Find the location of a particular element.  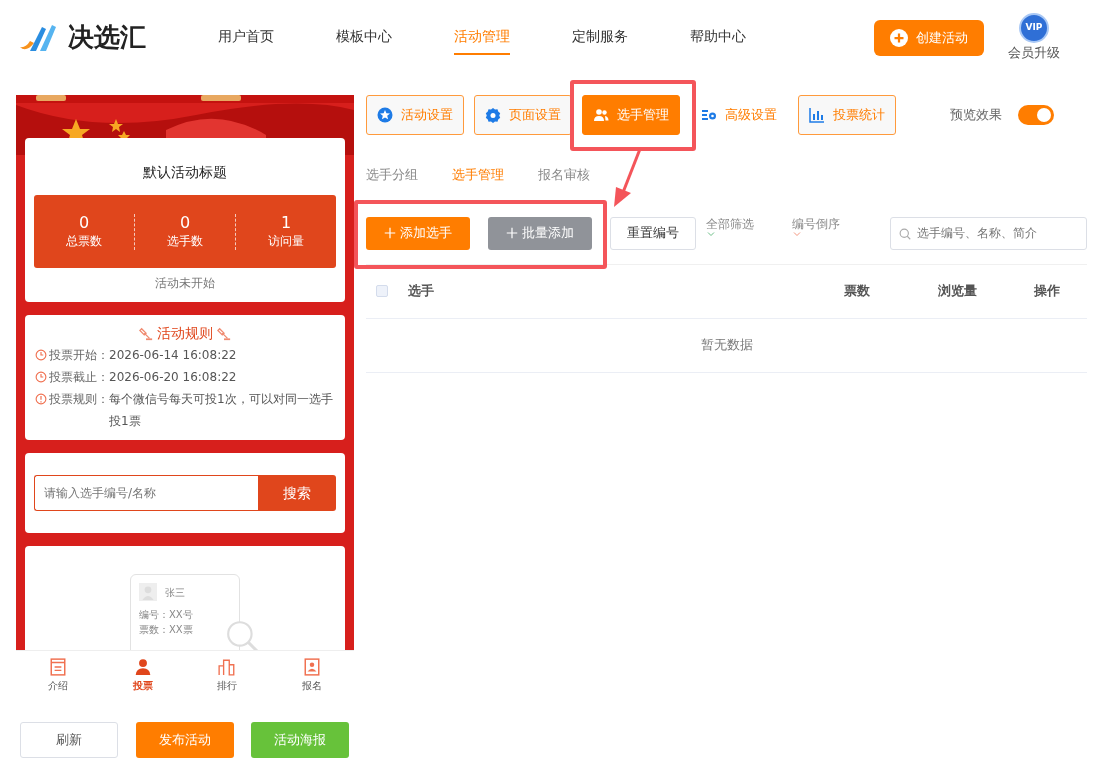

bottom-nav-item: 报名 is located at coordinates (311, 675).